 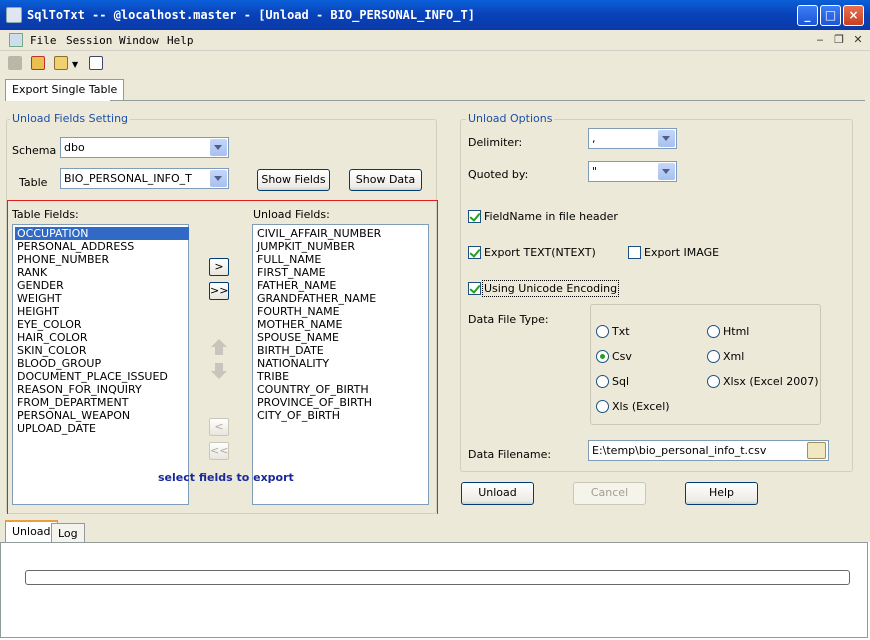 What do you see at coordinates (43, 40) in the screenshot?
I see `menu-file: File` at bounding box center [43, 40].